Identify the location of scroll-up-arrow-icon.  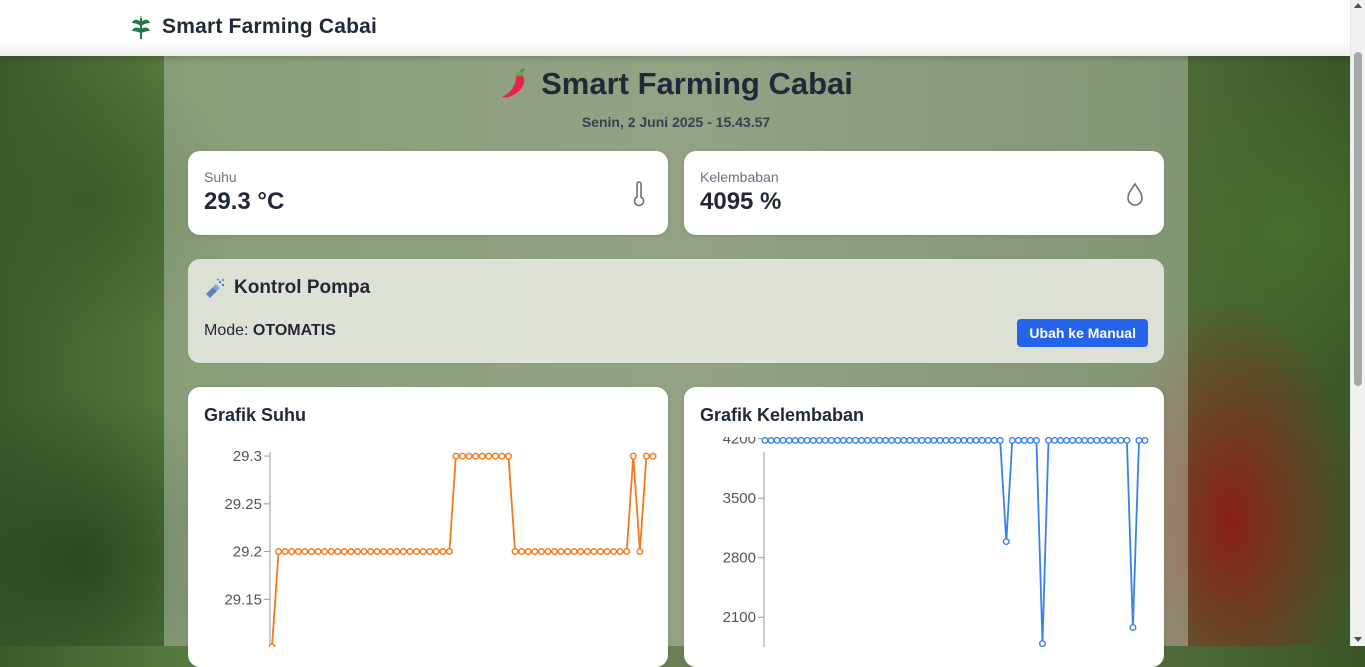
(1358, 5).